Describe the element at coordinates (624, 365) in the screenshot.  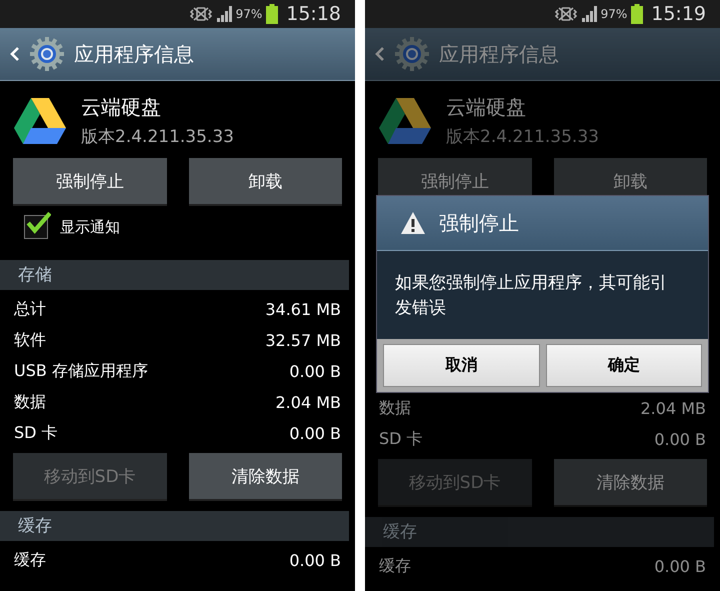
I see `dialog-button: 确定` at that location.